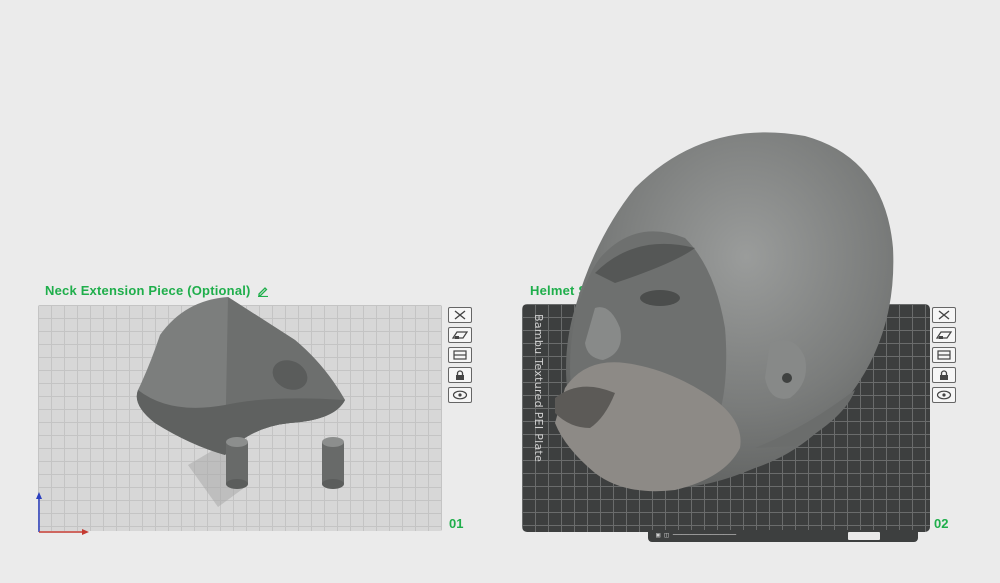 The height and width of the screenshot is (583, 1000). I want to click on plate-number-2: 02, so click(941, 523).